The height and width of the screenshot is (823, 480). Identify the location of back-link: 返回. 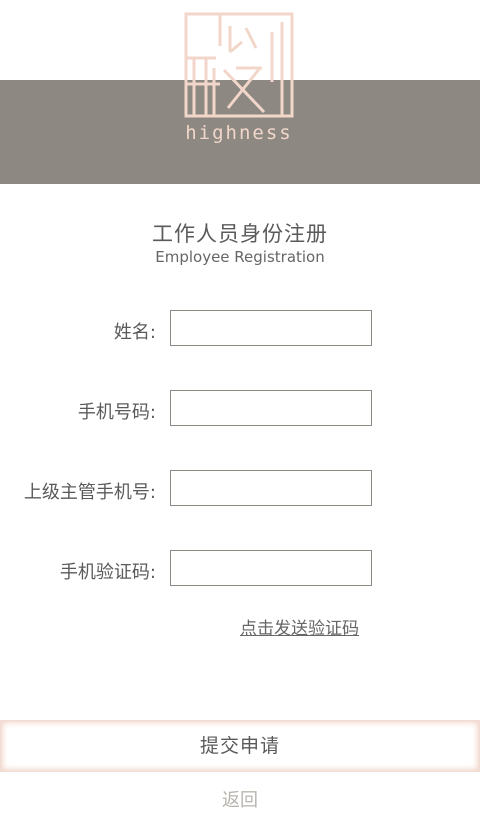
(240, 799).